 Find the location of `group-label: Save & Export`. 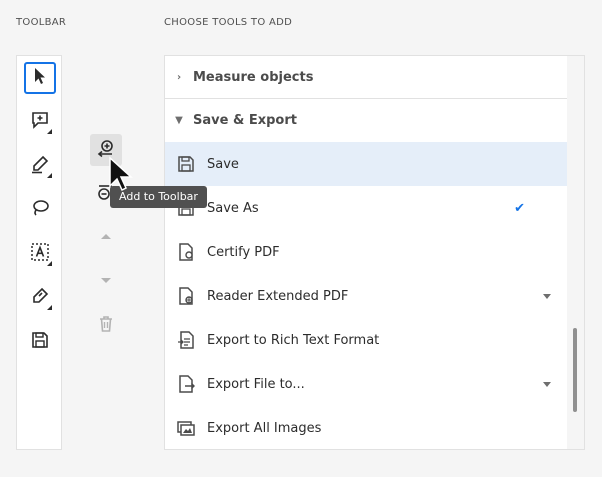

group-label: Save & Export is located at coordinates (245, 120).